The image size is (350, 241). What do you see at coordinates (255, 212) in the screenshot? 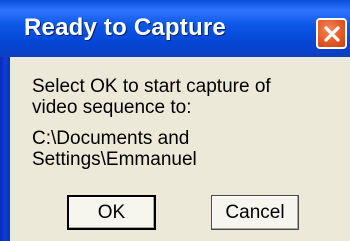
I see `cancel-button: Cancel` at bounding box center [255, 212].